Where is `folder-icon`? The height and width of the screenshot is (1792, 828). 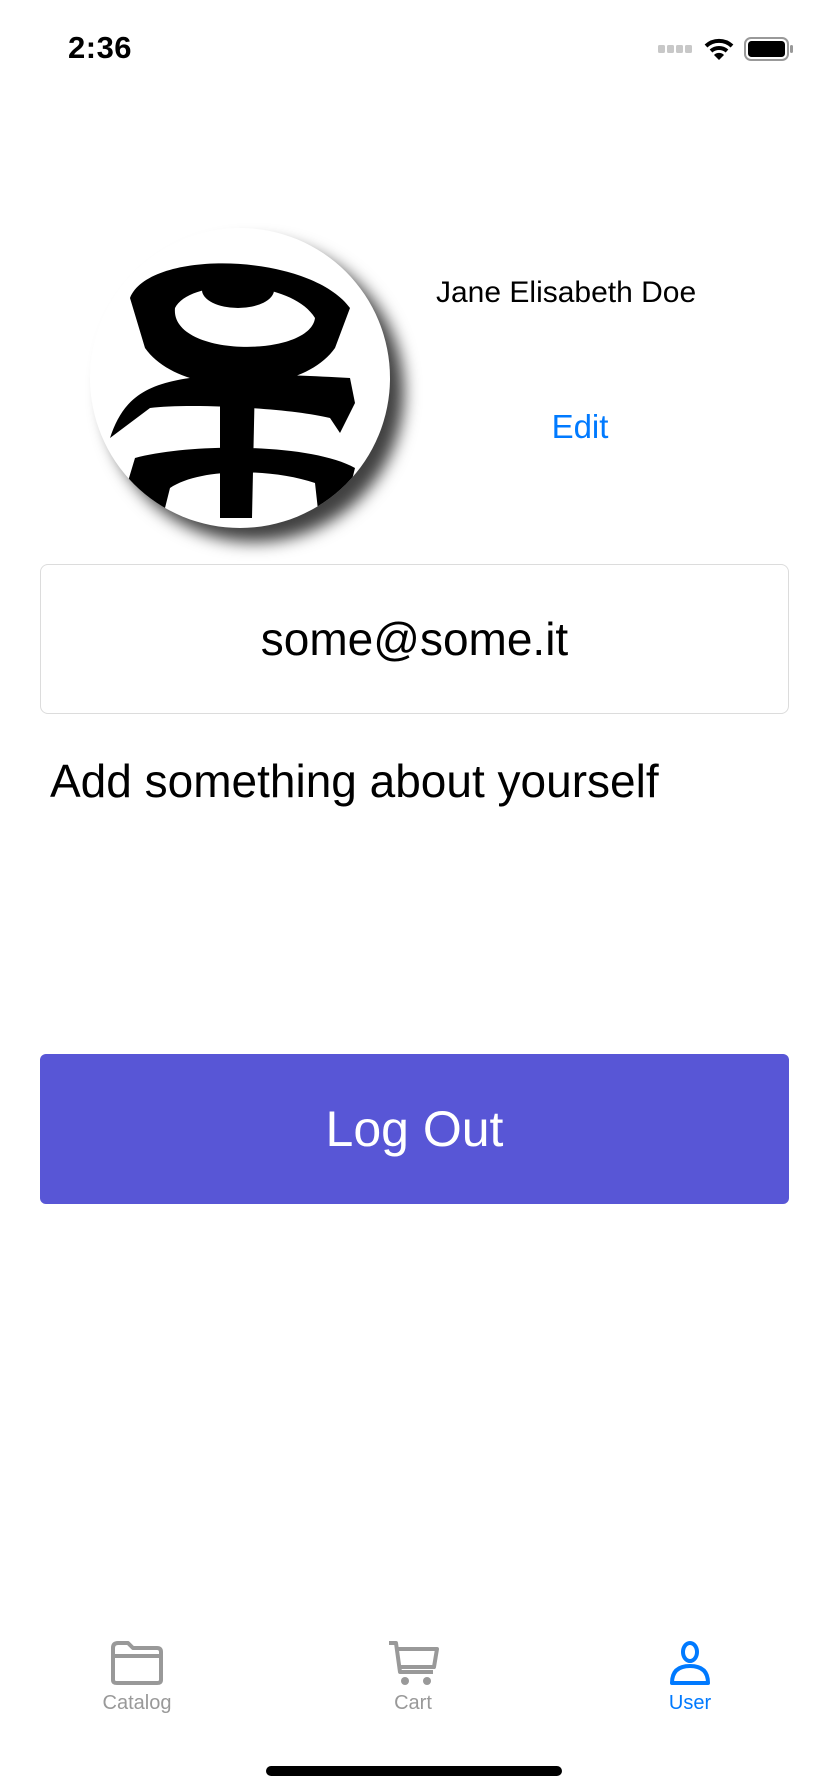 folder-icon is located at coordinates (137, 1663).